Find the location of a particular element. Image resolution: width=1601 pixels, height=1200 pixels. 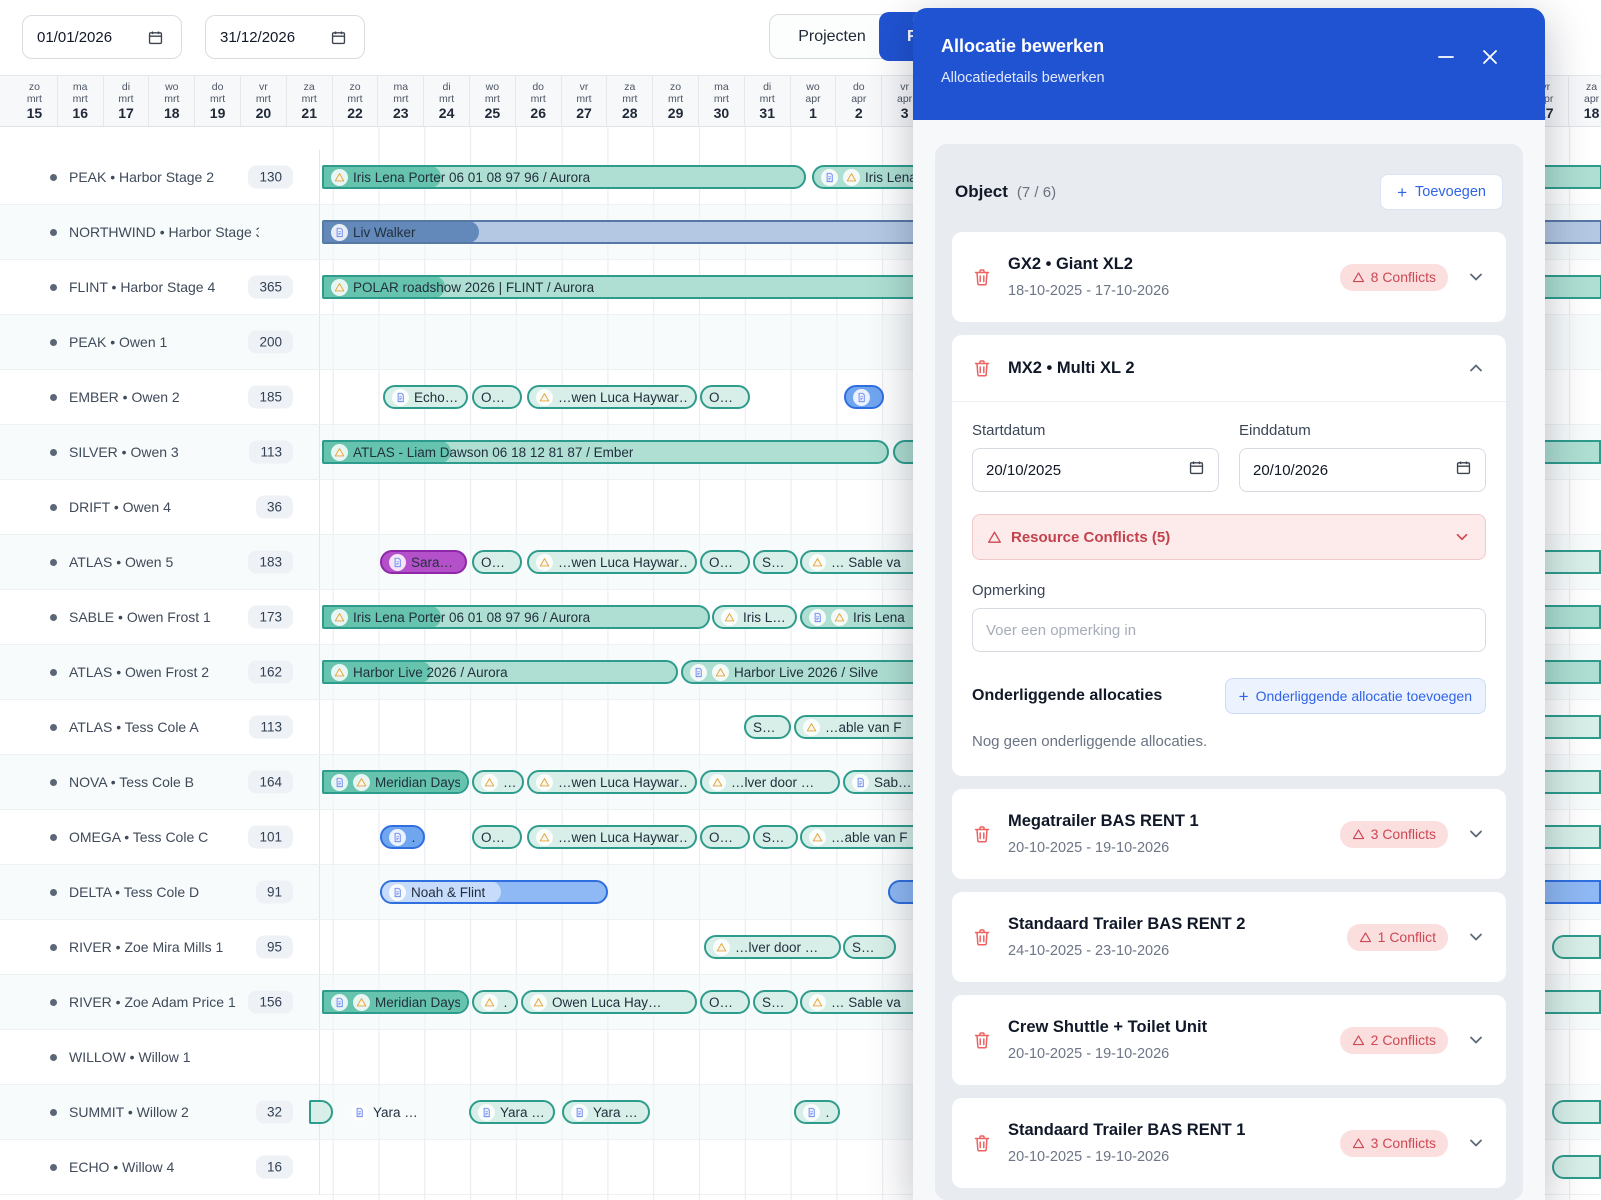

object-title: Crew Shuttle + Toilet Unit is located at coordinates (1108, 1027).